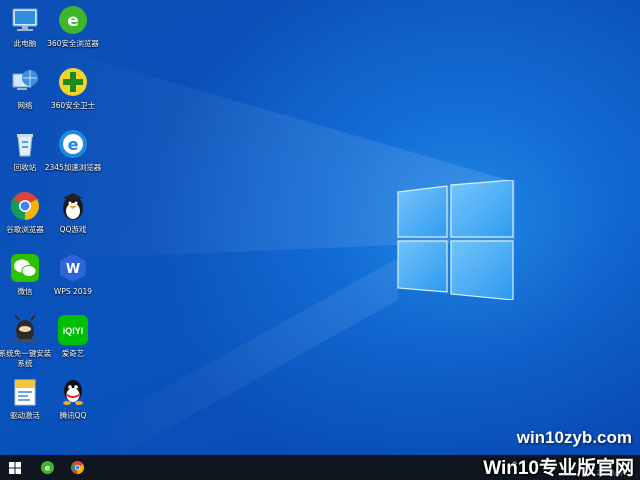 The height and width of the screenshot is (480, 640). I want to click on iqiyi-icon: iQIYI, so click(73, 330).